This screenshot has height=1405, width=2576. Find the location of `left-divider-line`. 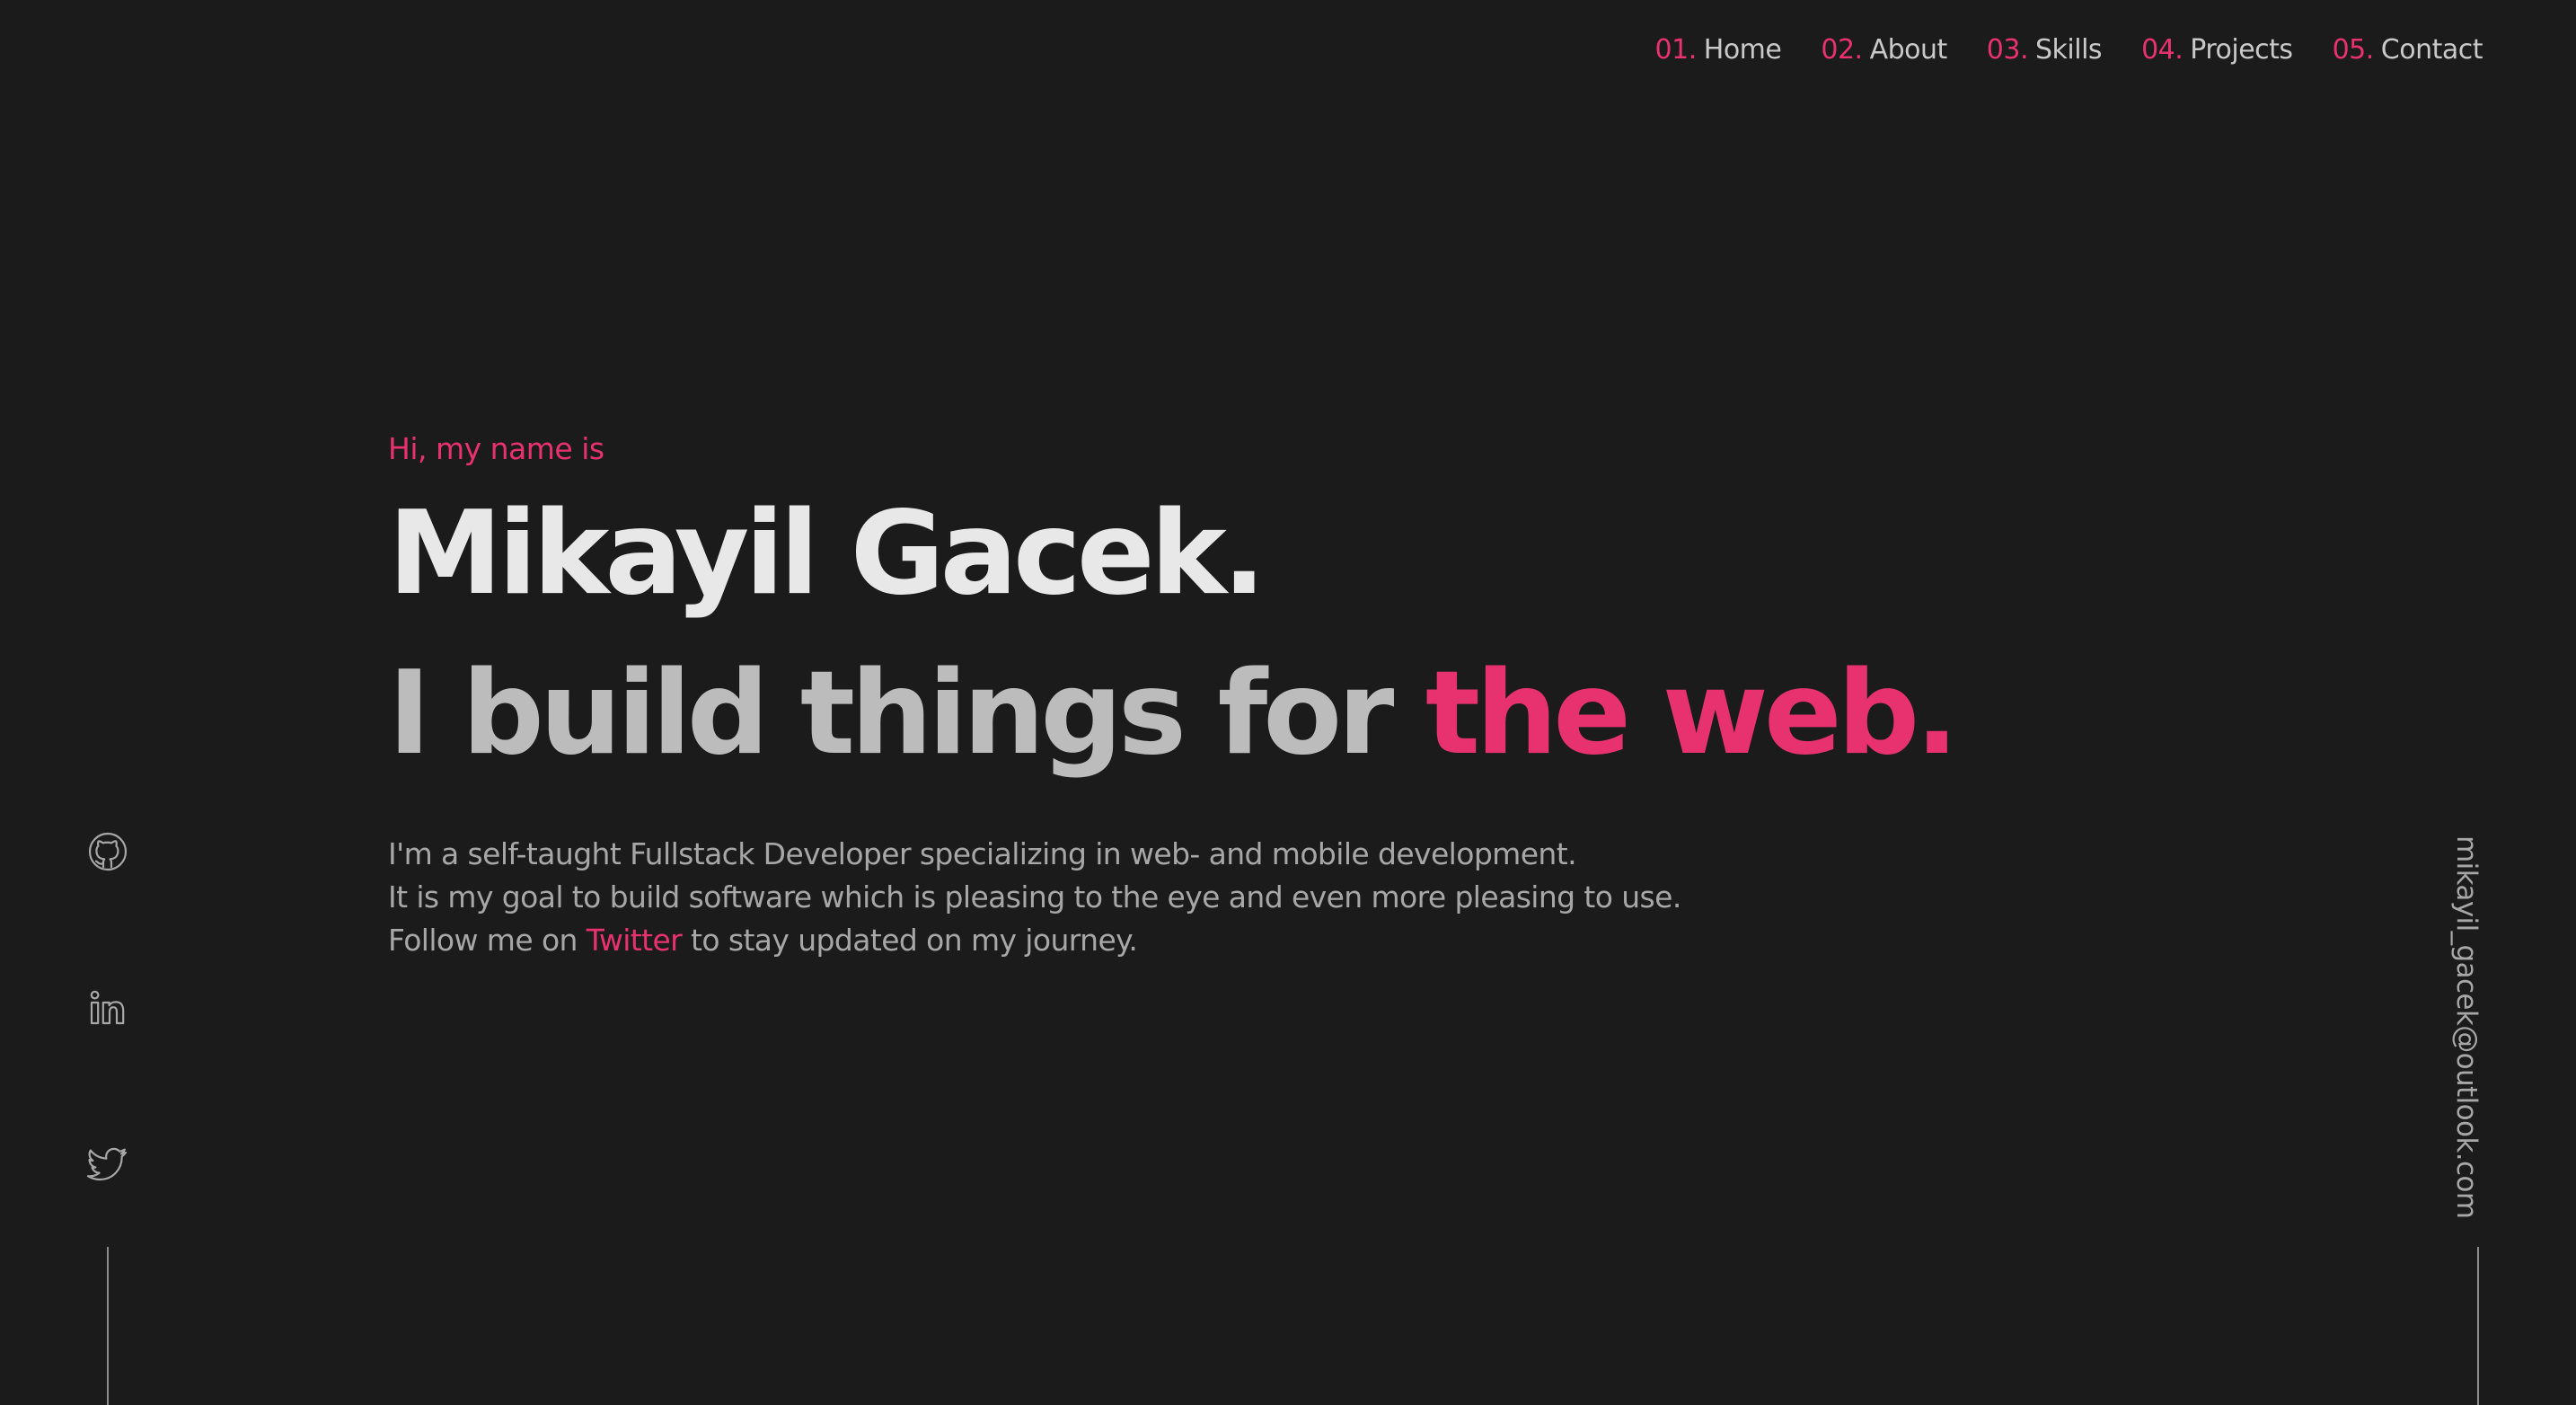

left-divider-line is located at coordinates (108, 1326).